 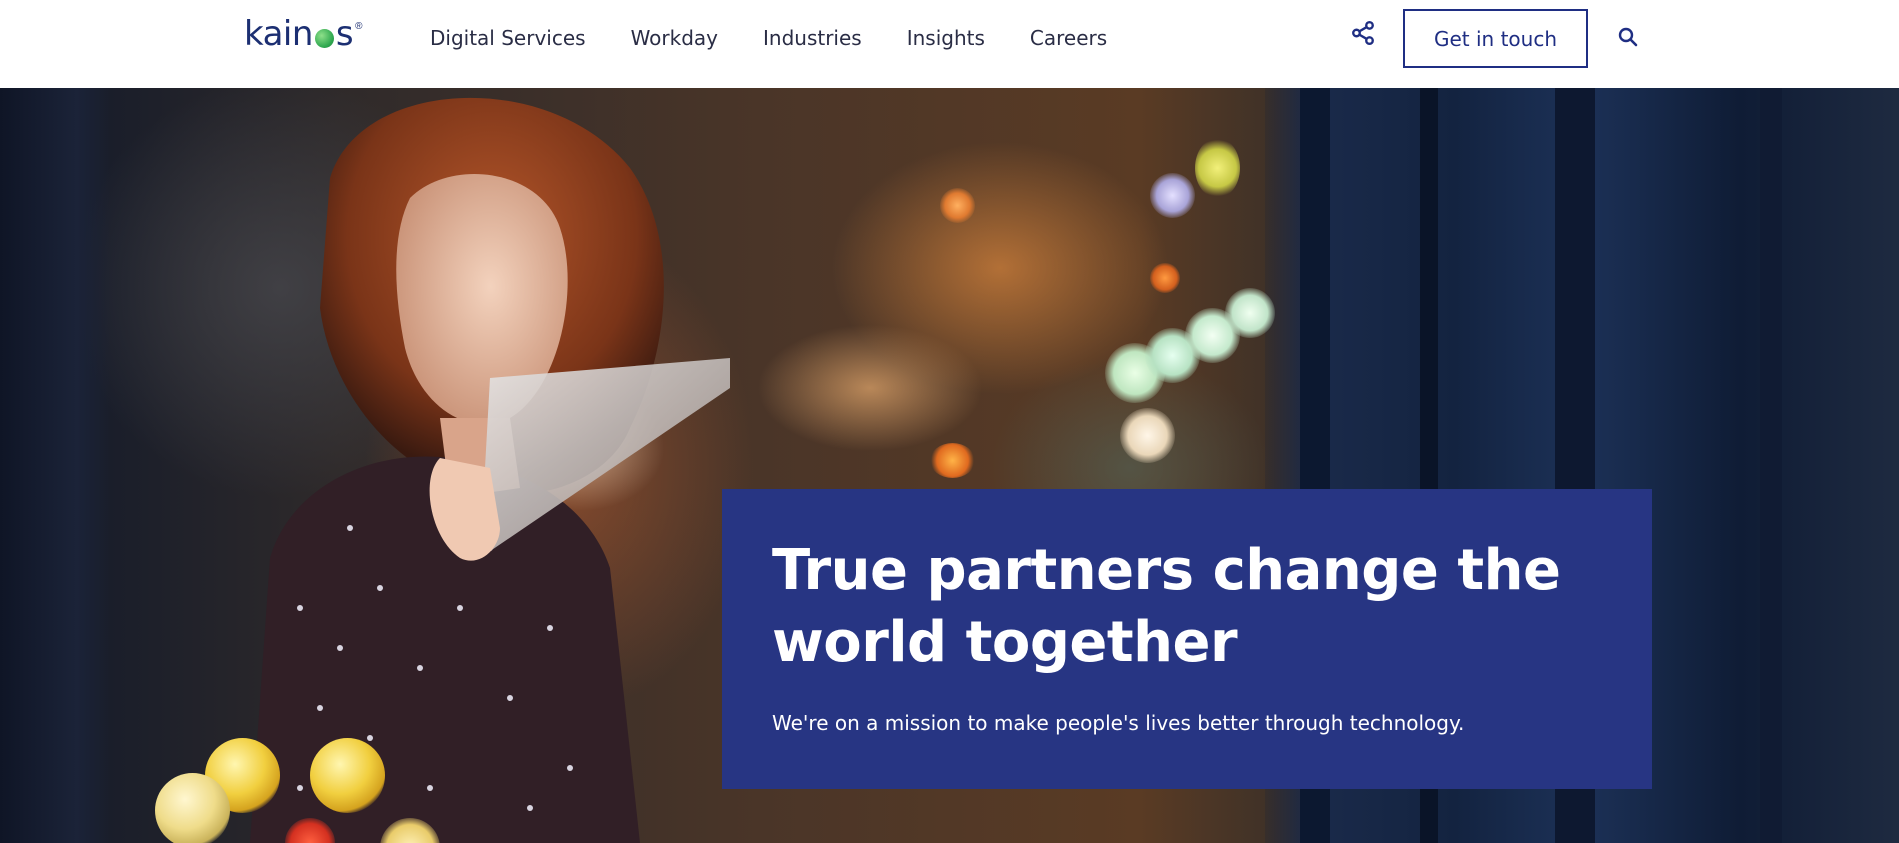 I want to click on nav-item-workday: Workday, so click(x=674, y=38).